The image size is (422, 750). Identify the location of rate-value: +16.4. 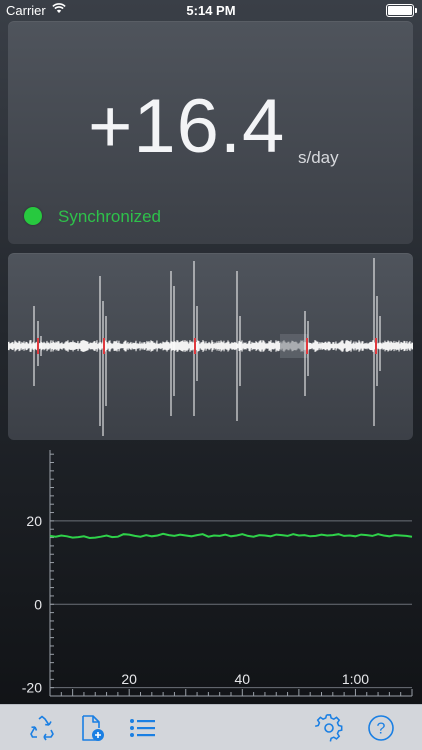
(187, 126).